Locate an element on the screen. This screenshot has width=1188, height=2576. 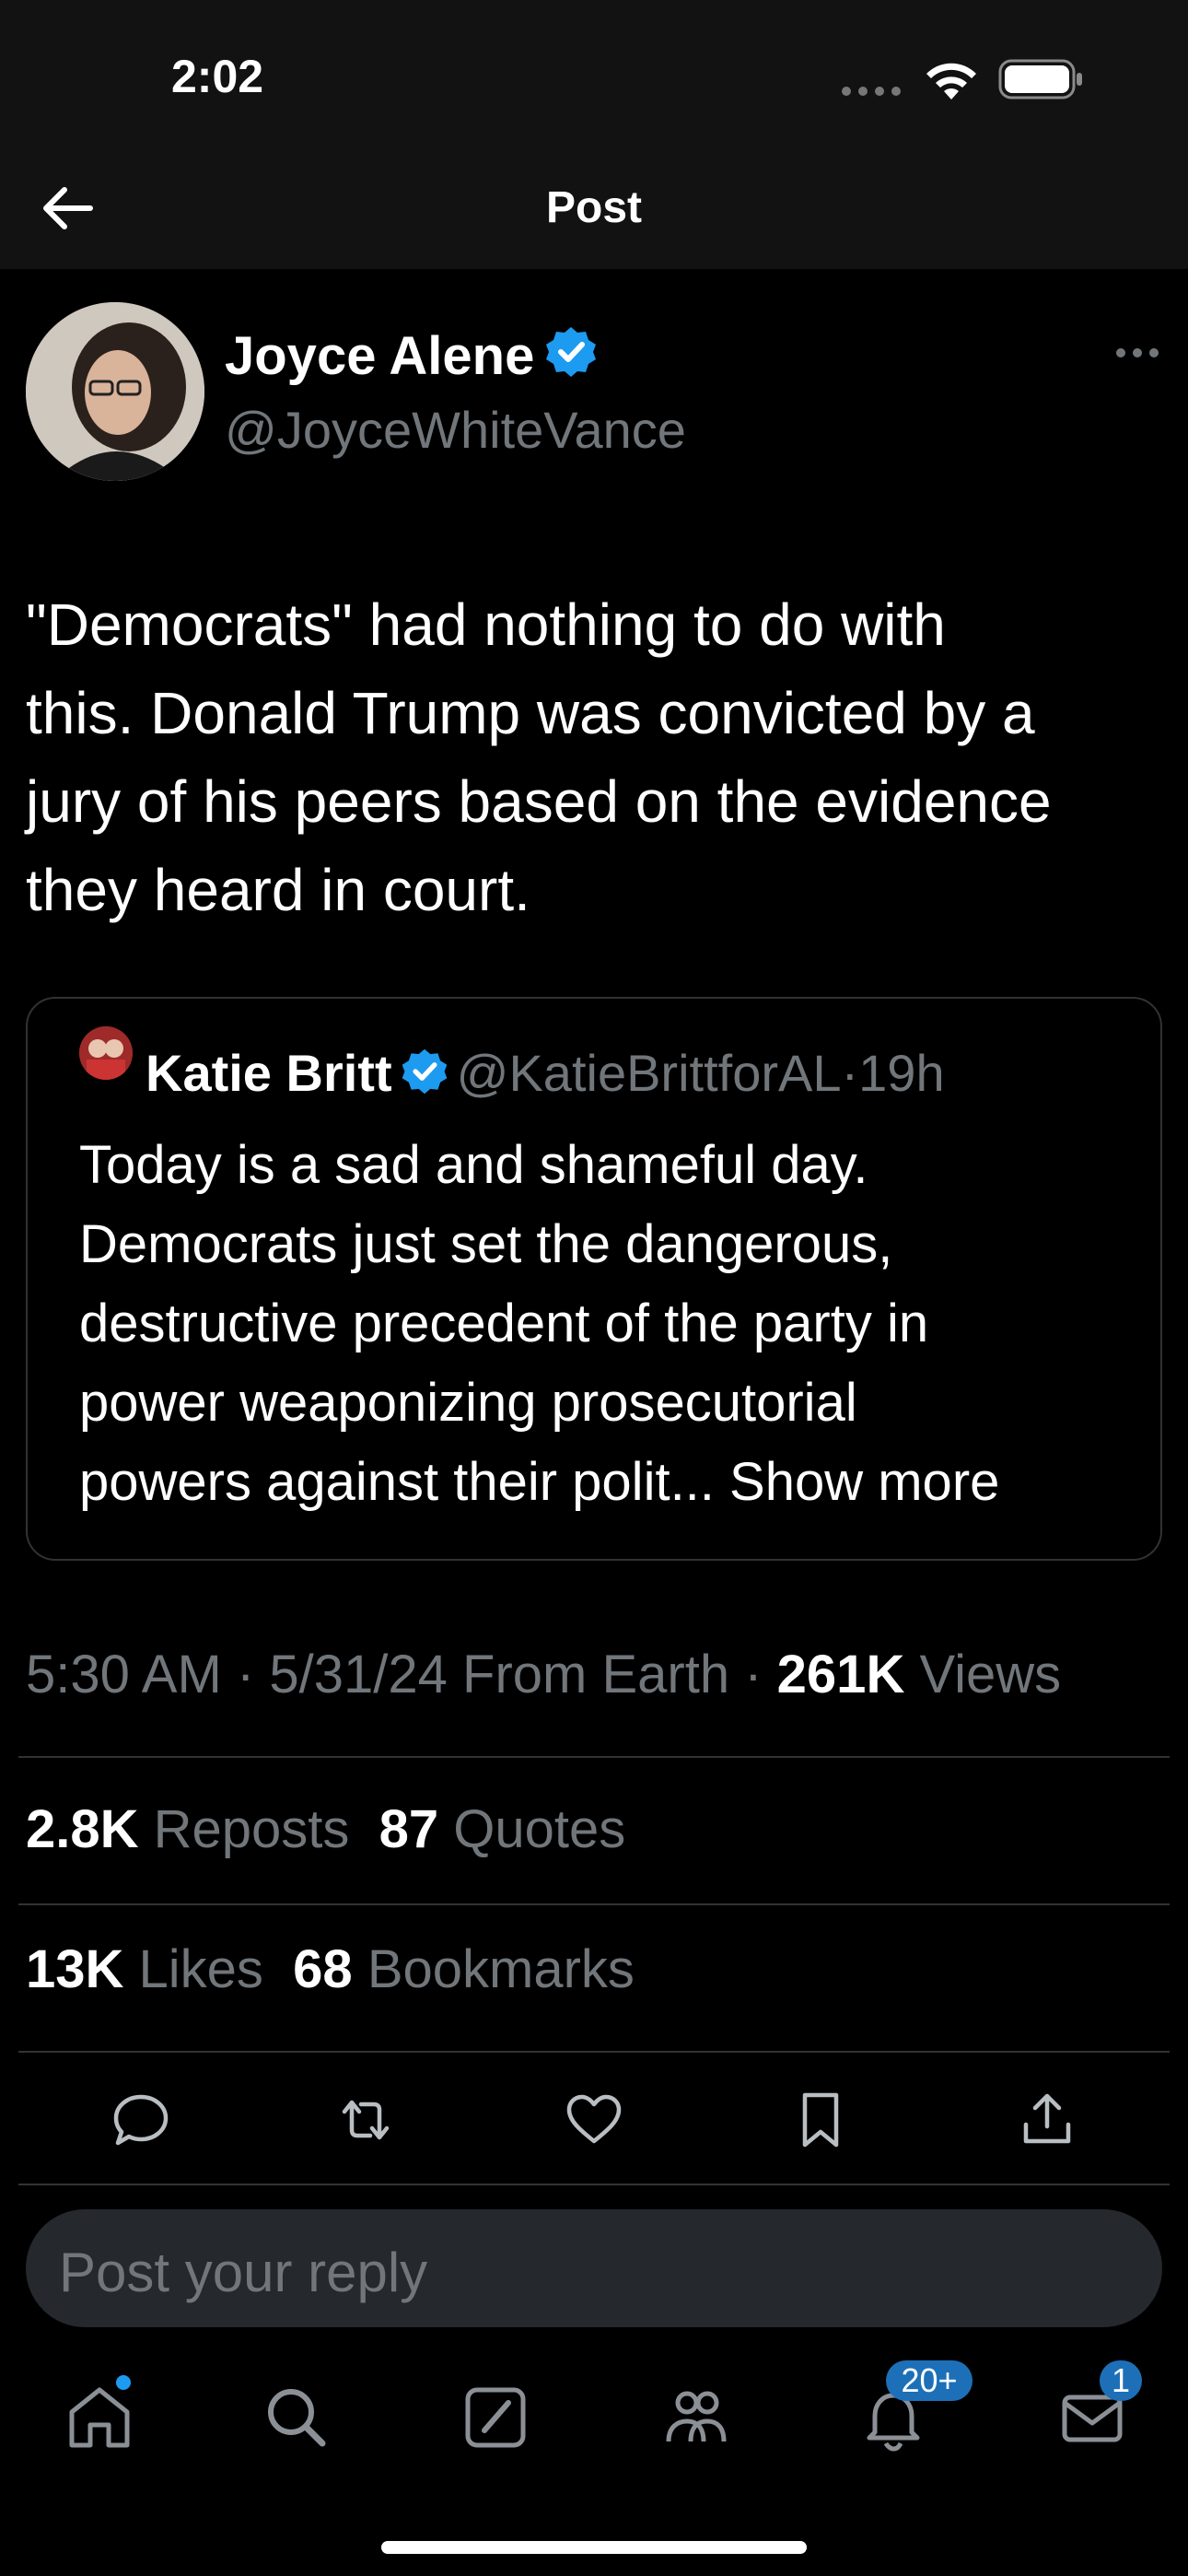
likes-stat: 13K Likes is located at coordinates (144, 1969).